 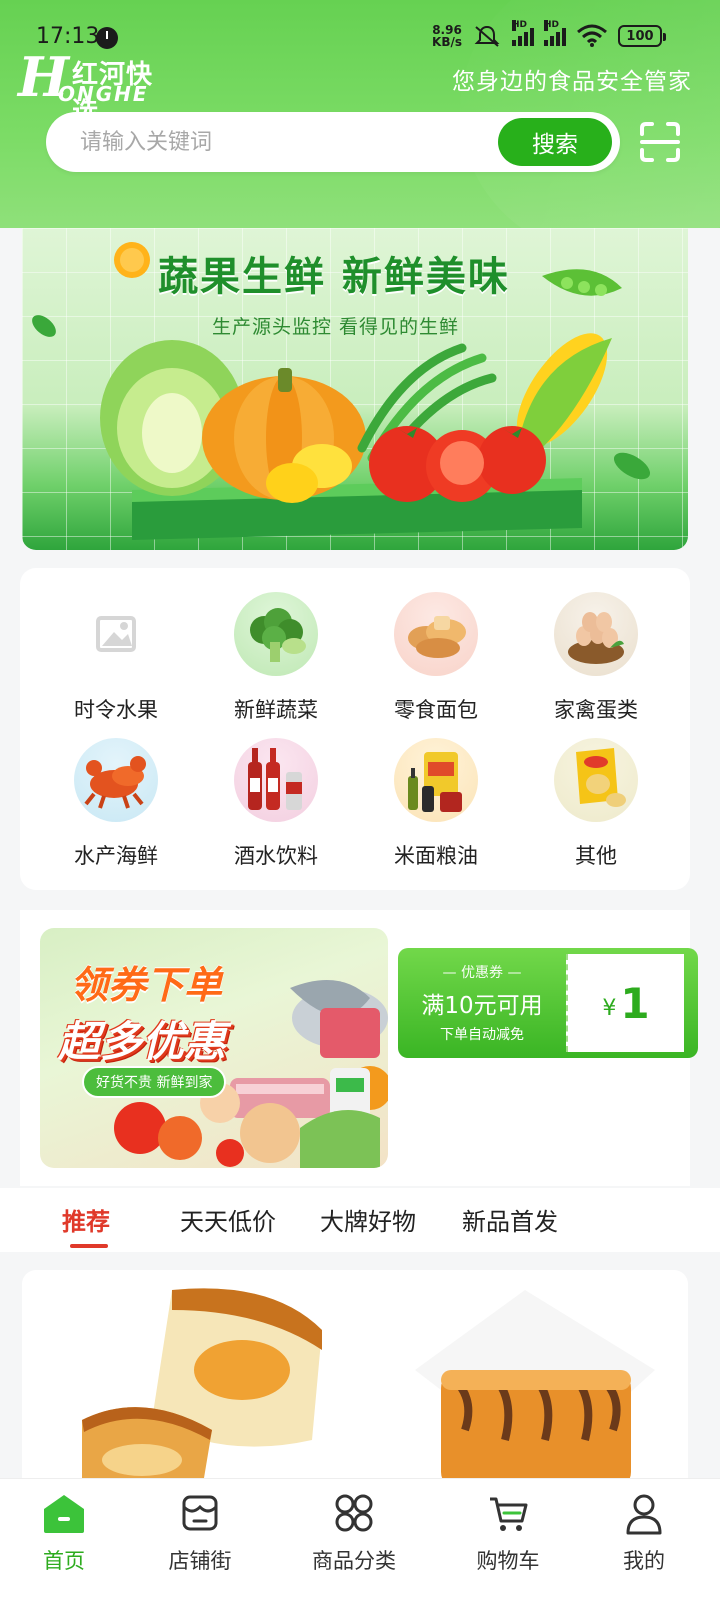 What do you see at coordinates (482, 1035) in the screenshot?
I see `coupon-note: 下单自动减免` at bounding box center [482, 1035].